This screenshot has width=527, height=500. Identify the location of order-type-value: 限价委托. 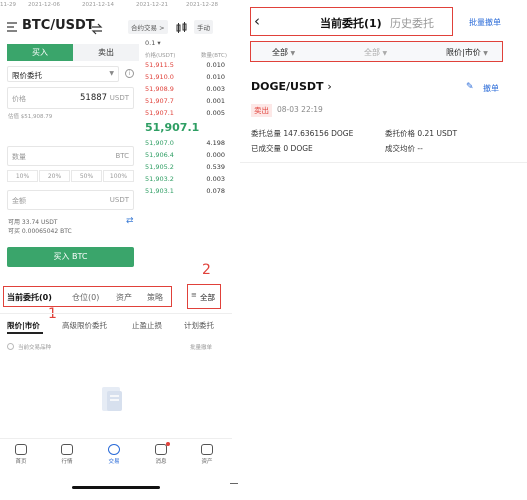
(27, 75).